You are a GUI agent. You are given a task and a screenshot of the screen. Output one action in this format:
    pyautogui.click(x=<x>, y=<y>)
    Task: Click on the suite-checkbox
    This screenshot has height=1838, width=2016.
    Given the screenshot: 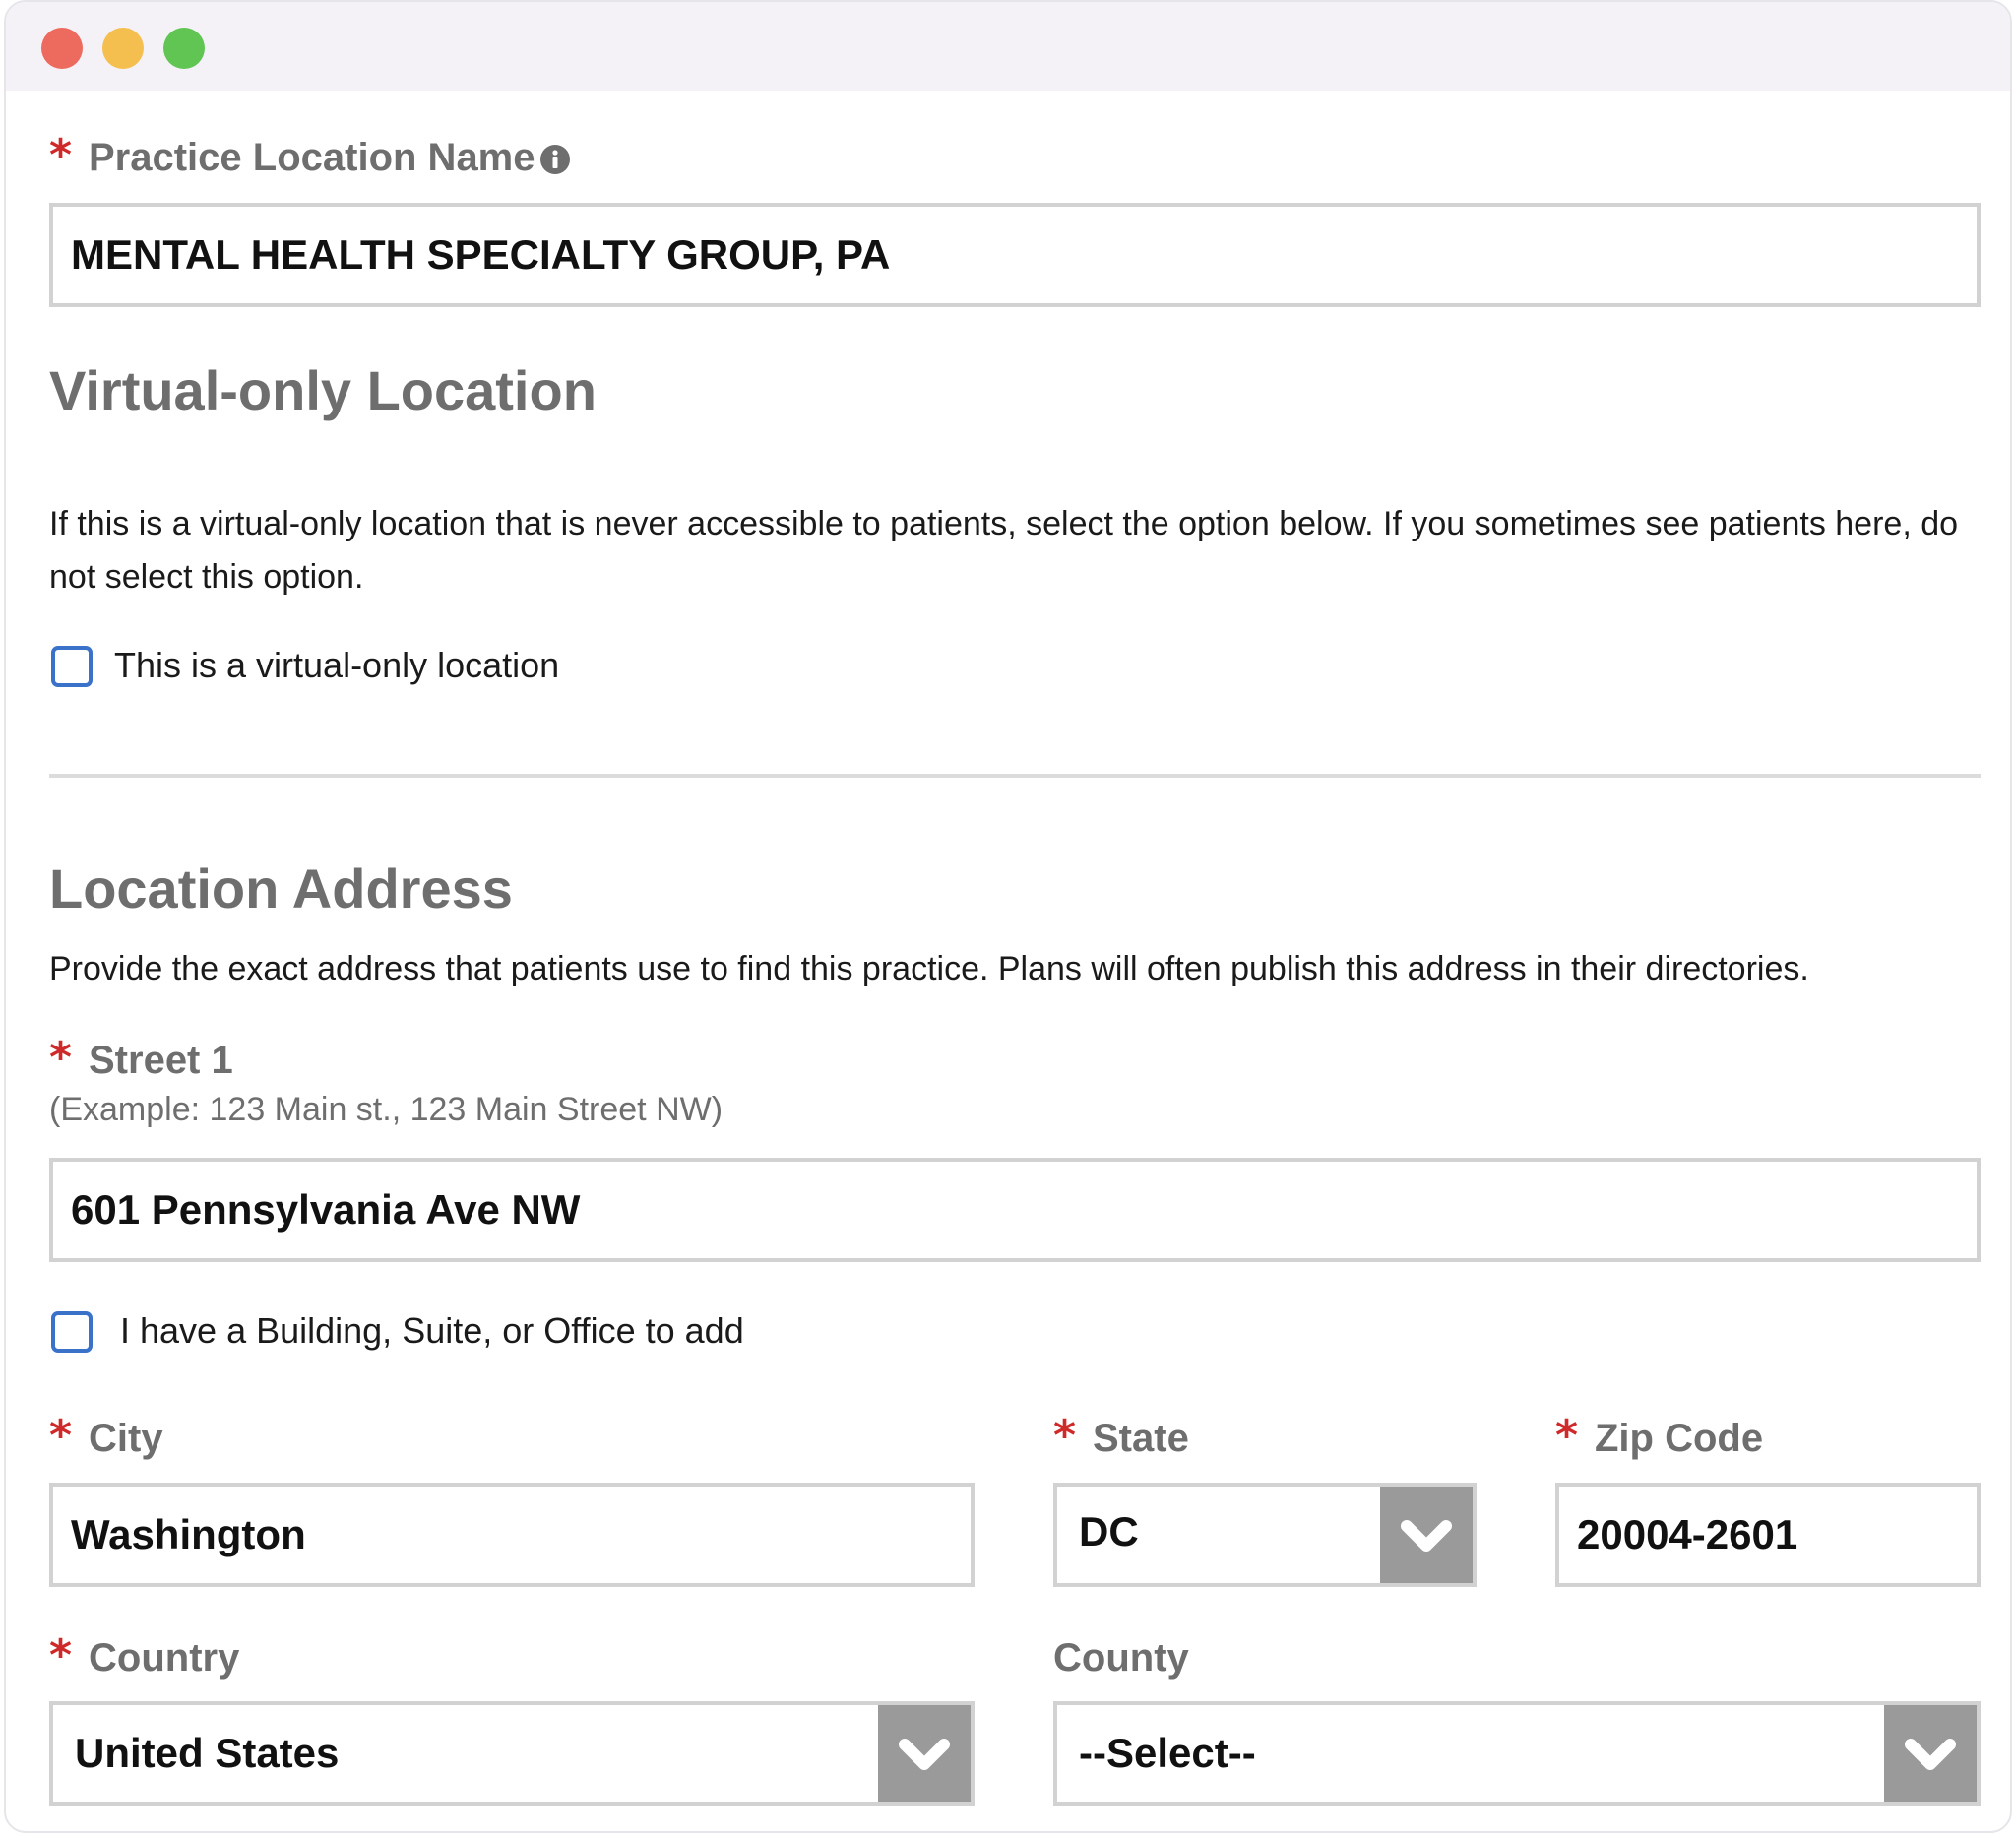 What is the action you would take?
    pyautogui.click(x=72, y=1332)
    